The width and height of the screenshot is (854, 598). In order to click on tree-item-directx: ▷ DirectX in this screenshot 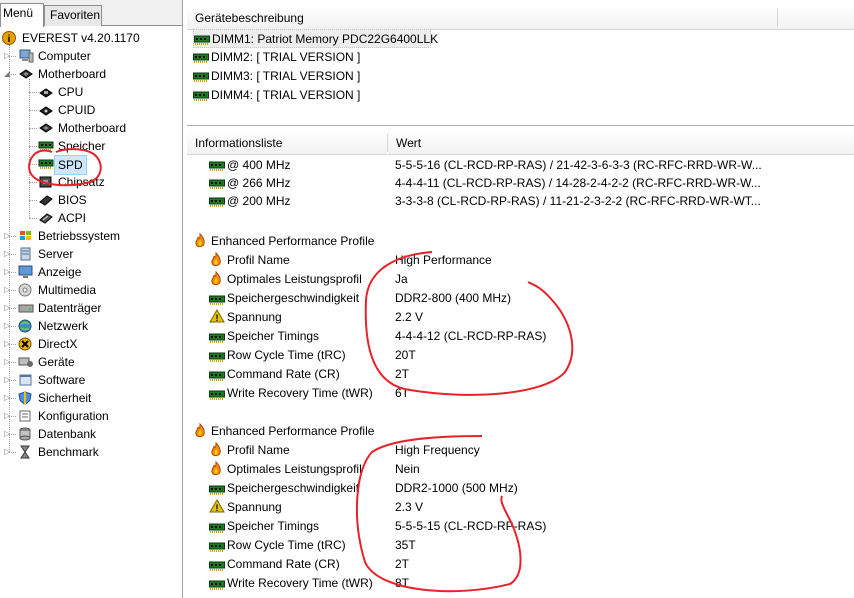, I will do `click(91, 344)`.